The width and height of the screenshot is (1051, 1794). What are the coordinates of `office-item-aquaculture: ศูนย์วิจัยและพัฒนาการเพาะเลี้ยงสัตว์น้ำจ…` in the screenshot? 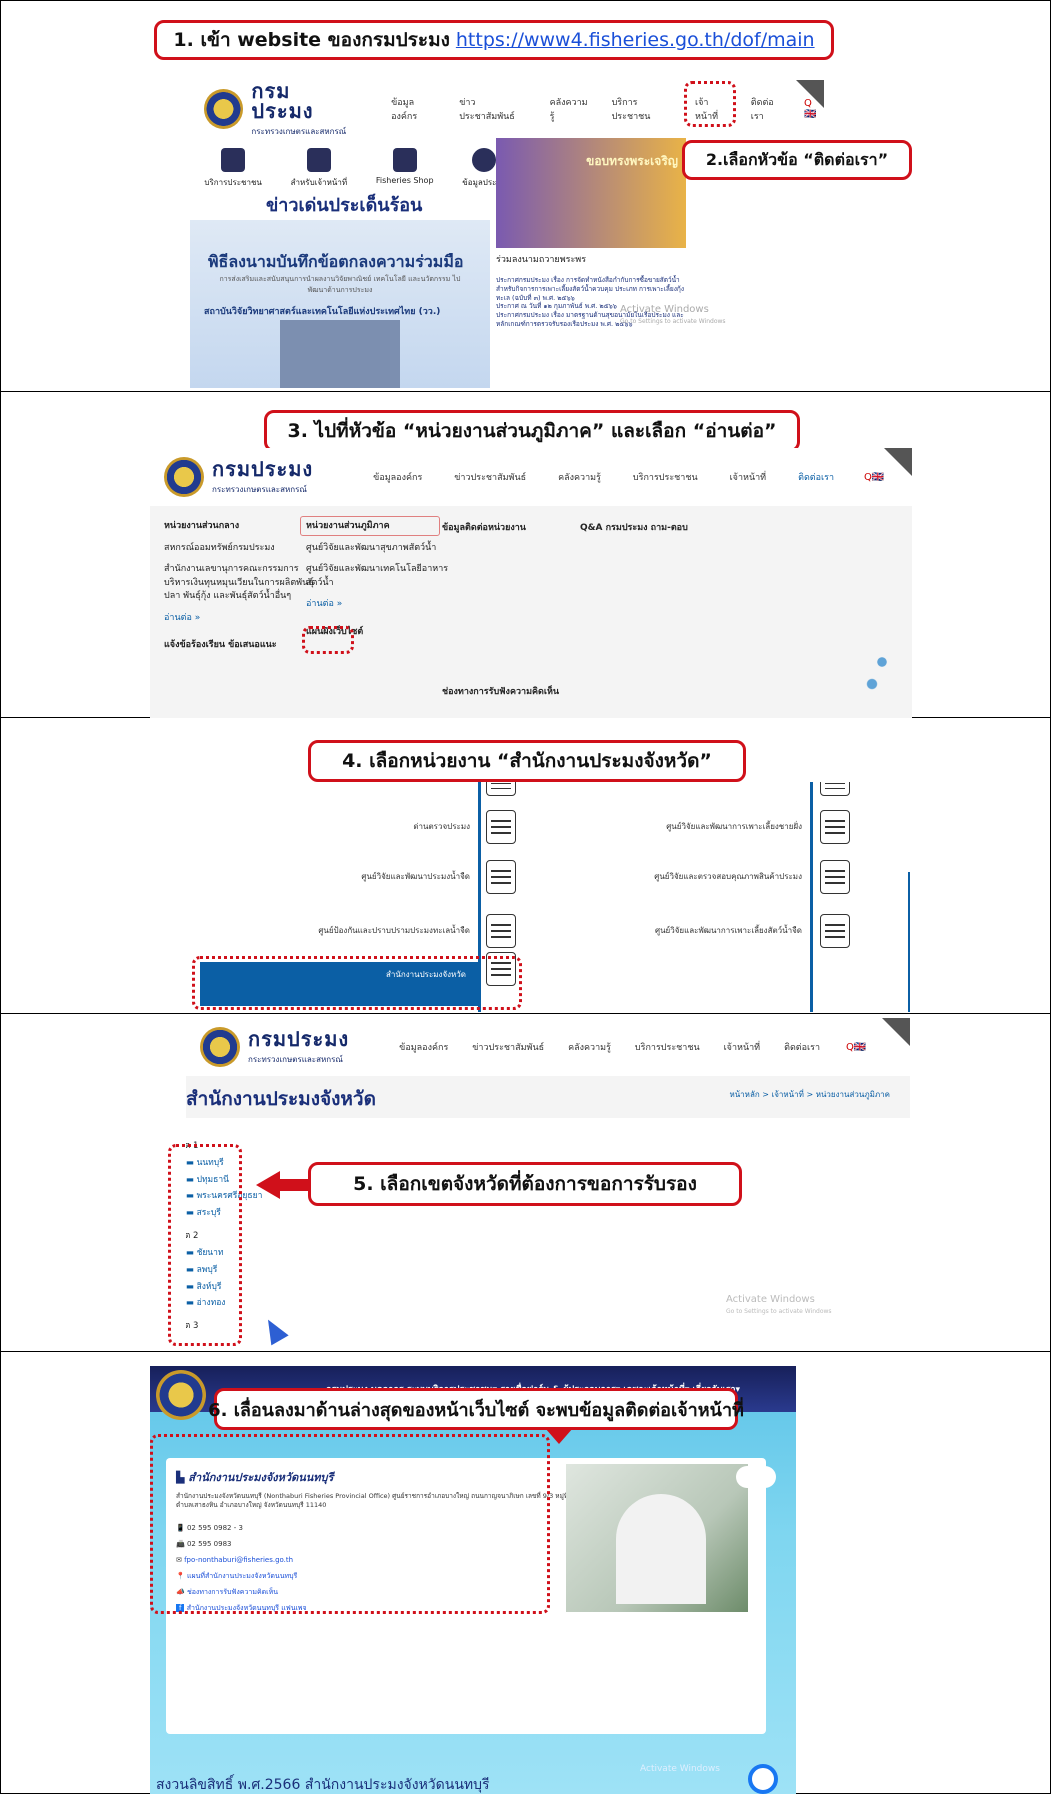 It's located at (685, 930).